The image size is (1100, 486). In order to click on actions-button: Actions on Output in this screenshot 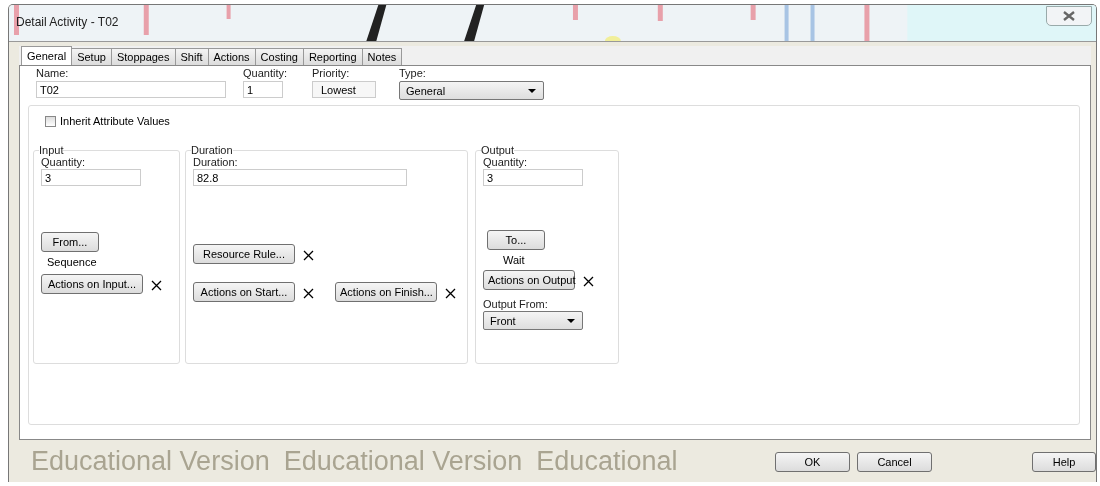, I will do `click(529, 280)`.